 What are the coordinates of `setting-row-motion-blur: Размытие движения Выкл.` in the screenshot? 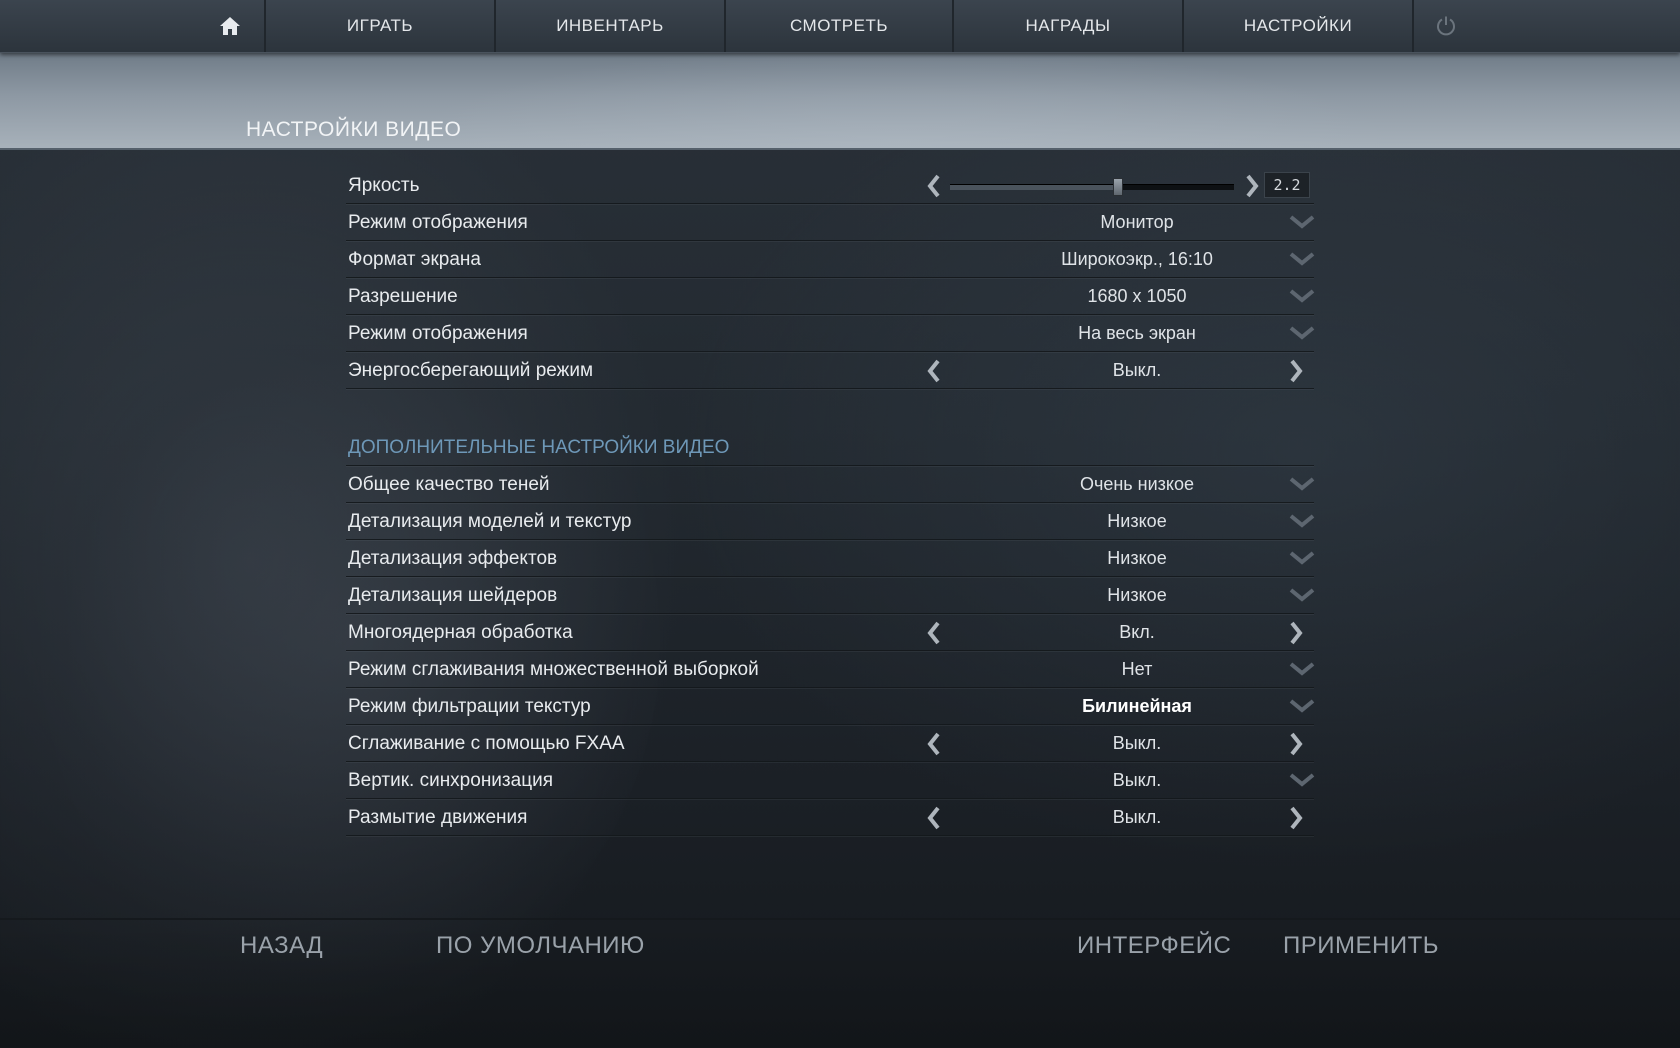 It's located at (830, 818).